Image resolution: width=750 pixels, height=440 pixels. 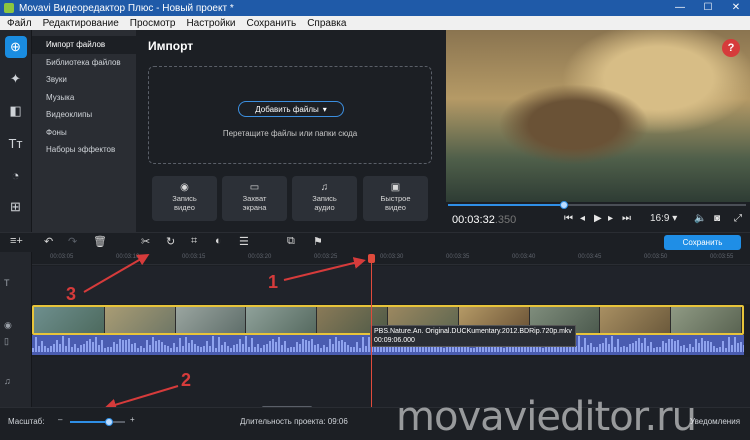 What do you see at coordinates (326, 23) in the screenshot?
I see `menu-help: Справка` at bounding box center [326, 23].